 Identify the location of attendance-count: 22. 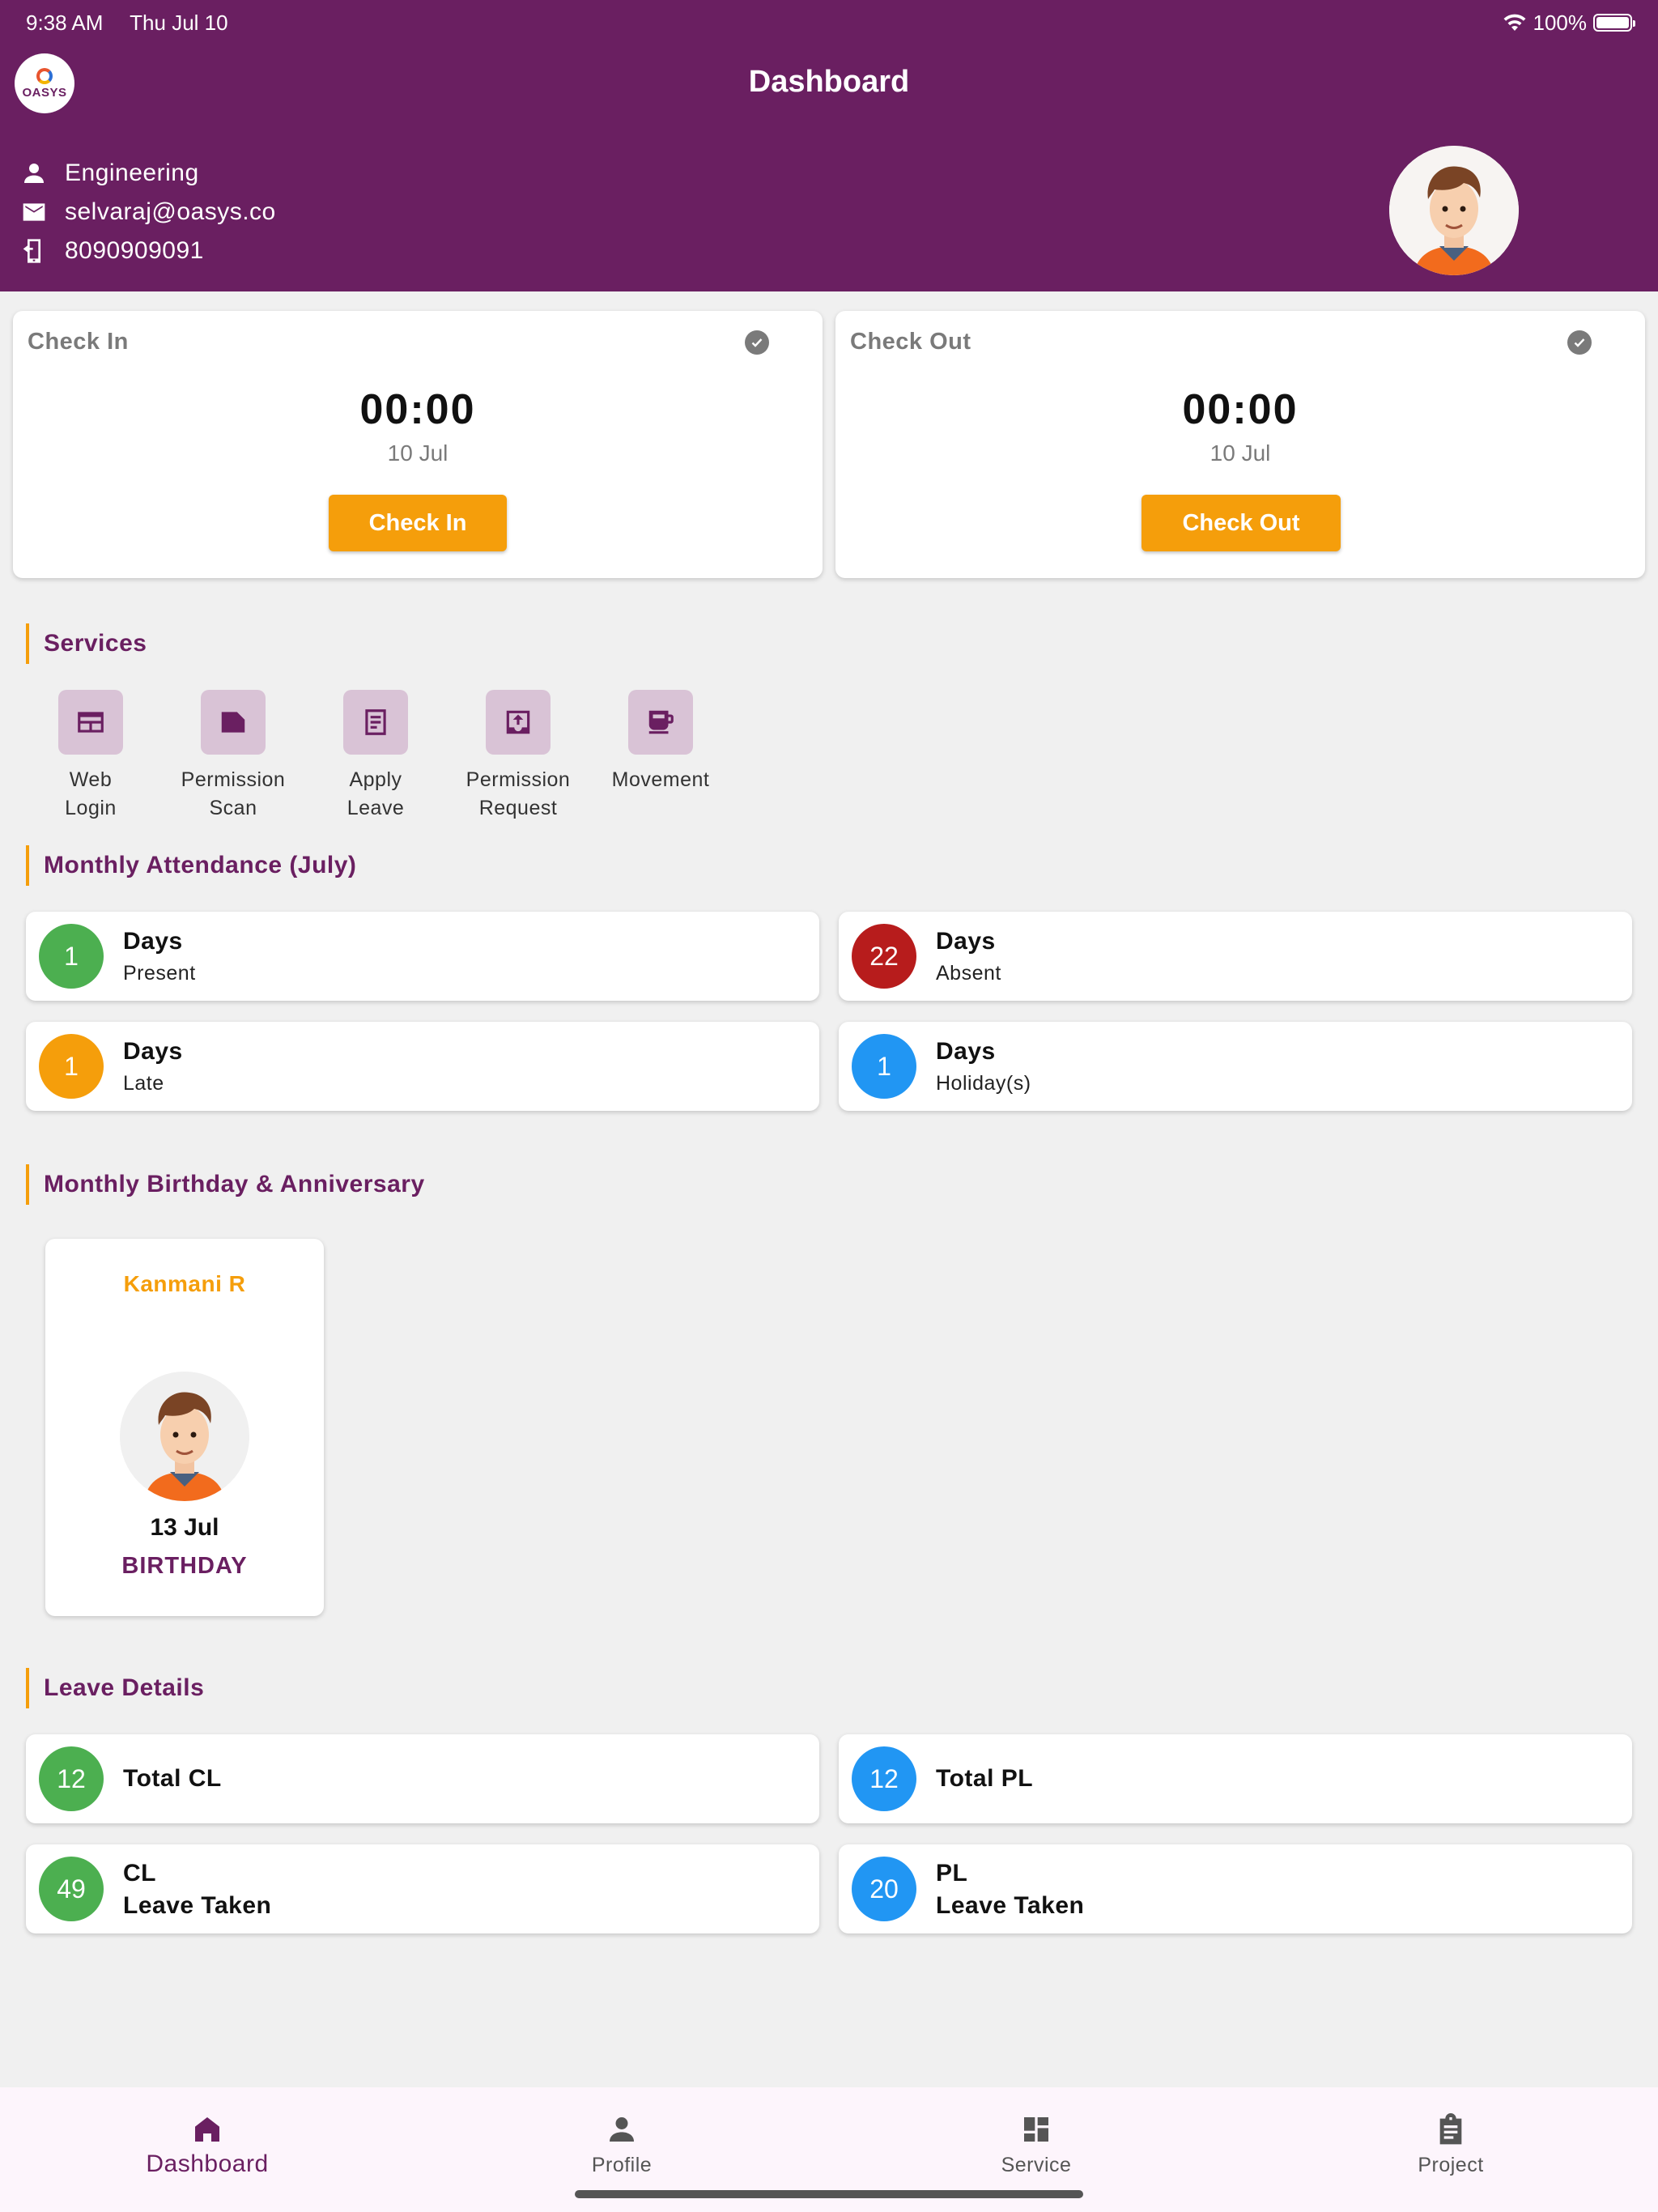
(884, 957).